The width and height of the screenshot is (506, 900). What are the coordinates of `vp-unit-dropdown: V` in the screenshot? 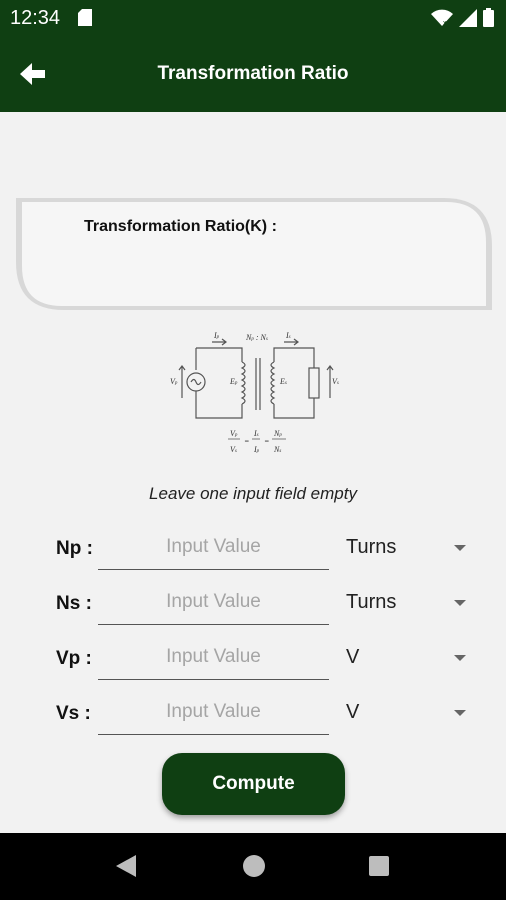 It's located at (408, 659).